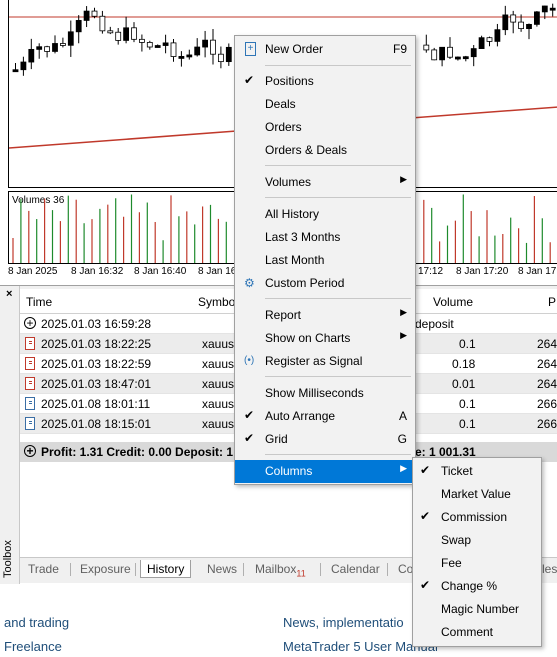 The width and height of the screenshot is (557, 657). What do you see at coordinates (9, 294) in the screenshot?
I see `close-icon: ×` at bounding box center [9, 294].